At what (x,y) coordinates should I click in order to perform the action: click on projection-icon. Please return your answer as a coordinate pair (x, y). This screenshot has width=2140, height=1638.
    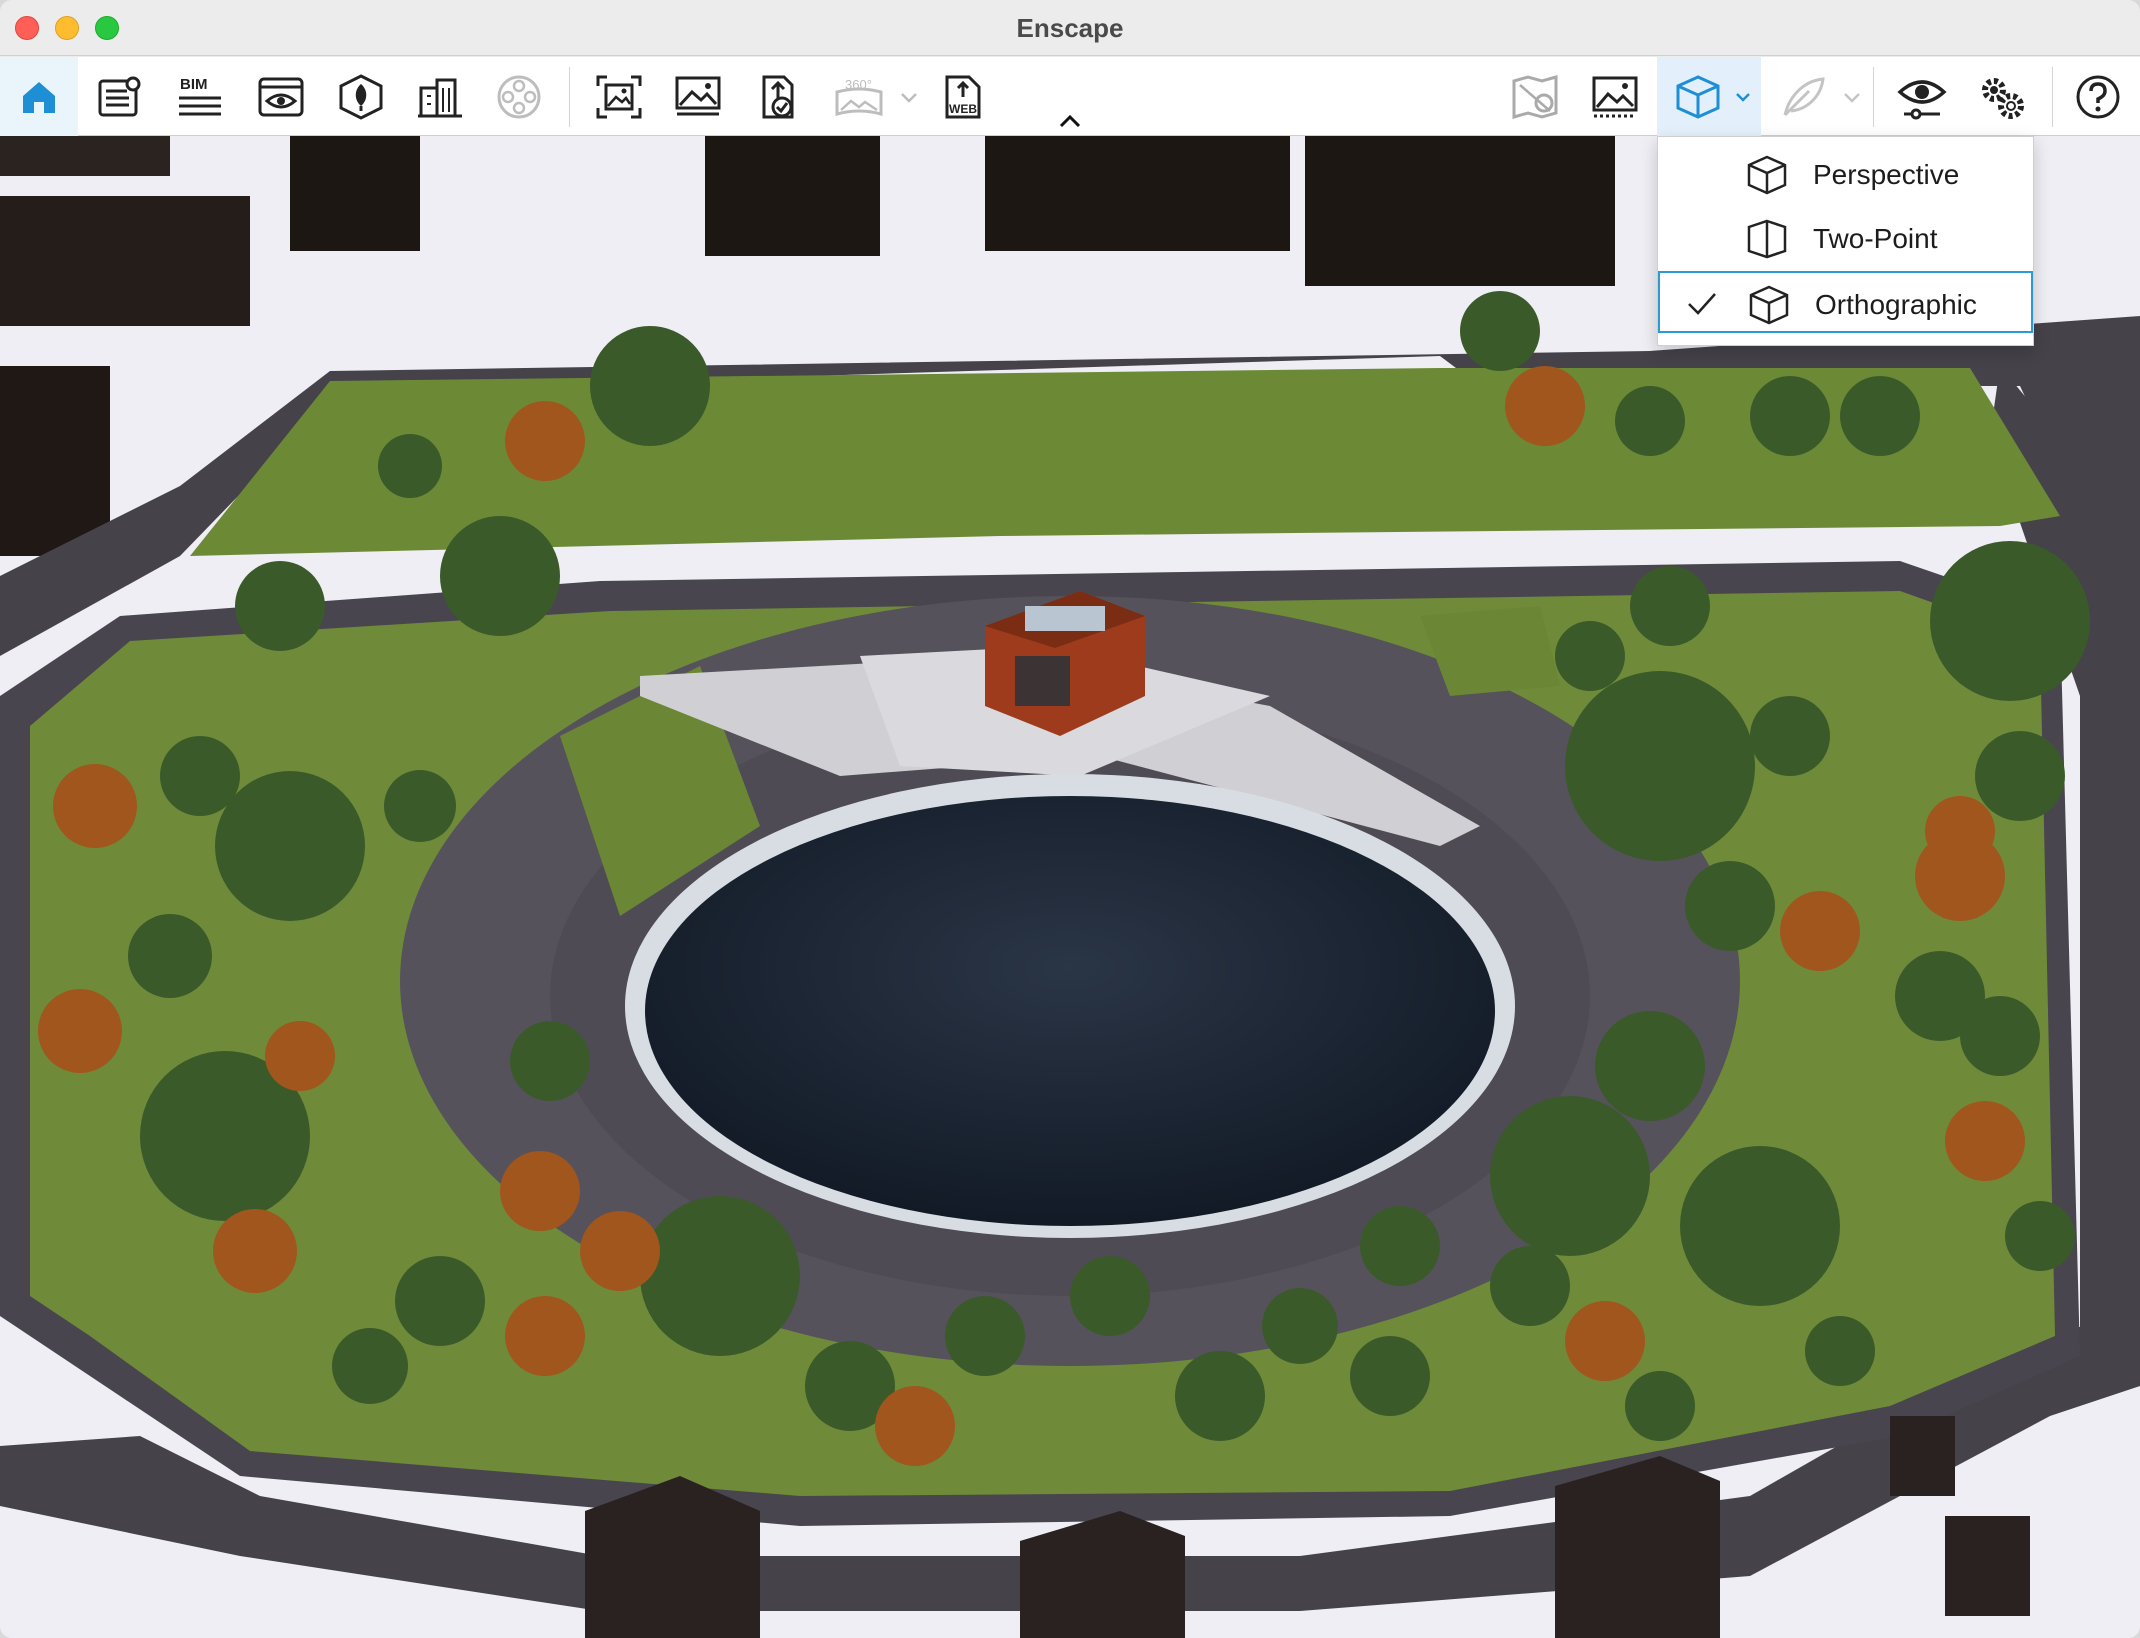
    Looking at the image, I should click on (1698, 96).